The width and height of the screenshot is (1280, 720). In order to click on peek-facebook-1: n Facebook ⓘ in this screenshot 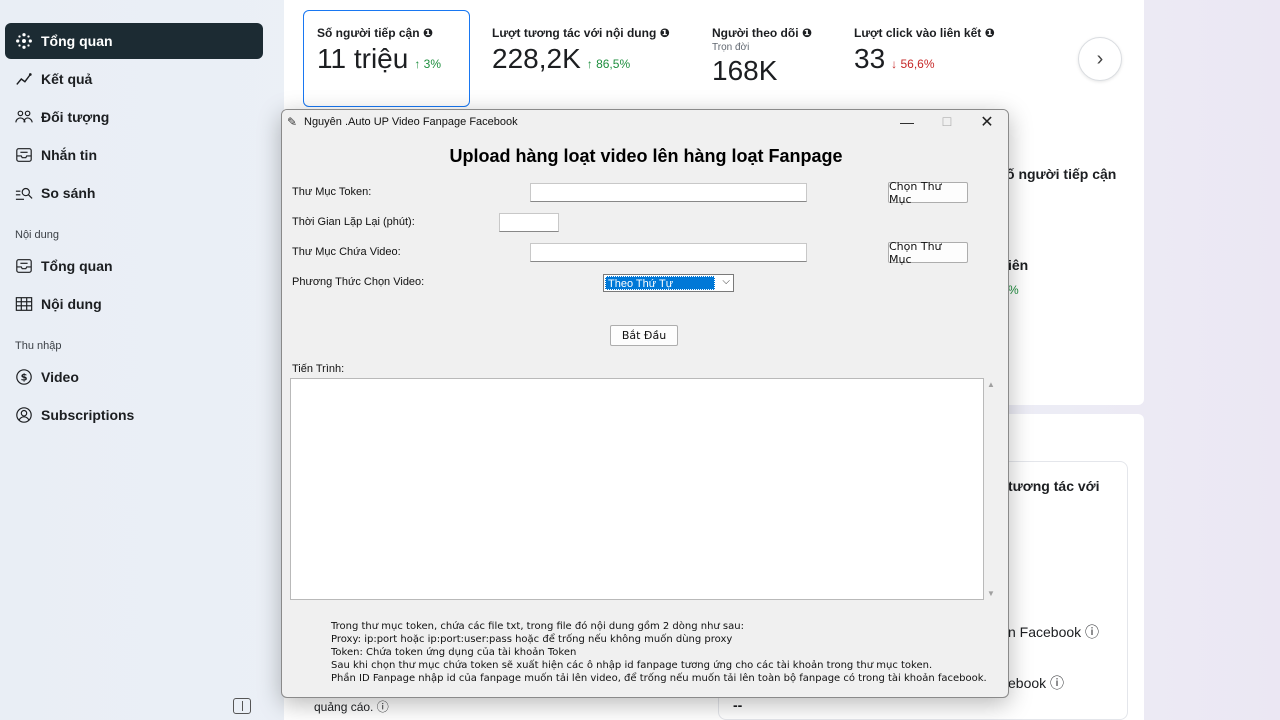, I will do `click(1054, 632)`.